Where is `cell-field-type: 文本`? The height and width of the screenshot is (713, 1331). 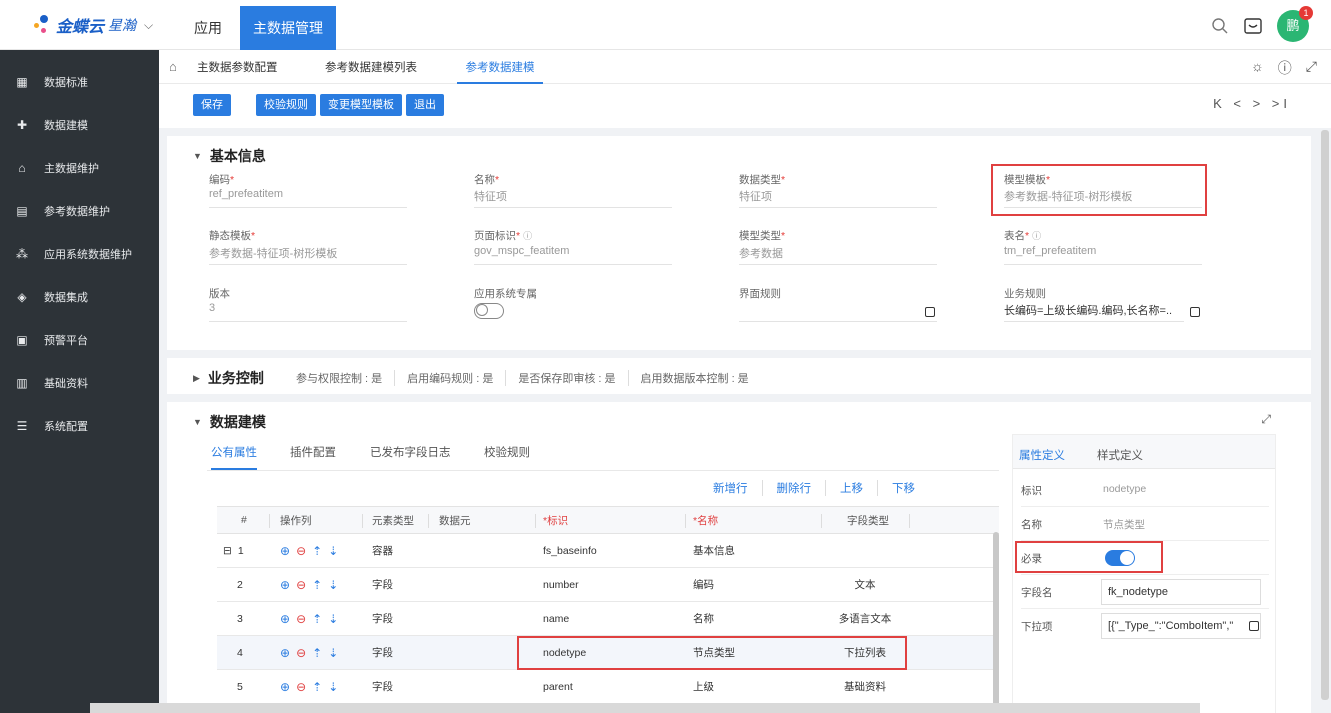 cell-field-type: 文本 is located at coordinates (865, 584).